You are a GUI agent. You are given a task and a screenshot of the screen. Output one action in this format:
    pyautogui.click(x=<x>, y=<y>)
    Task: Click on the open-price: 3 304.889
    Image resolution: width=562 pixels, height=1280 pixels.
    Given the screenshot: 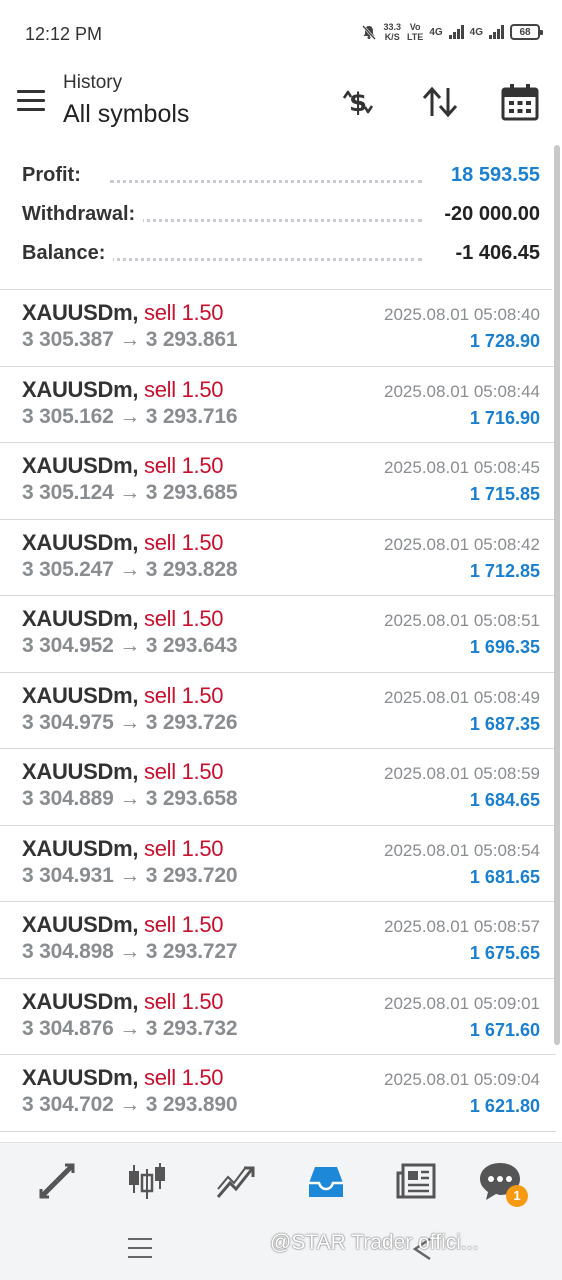 What is the action you would take?
    pyautogui.click(x=68, y=798)
    